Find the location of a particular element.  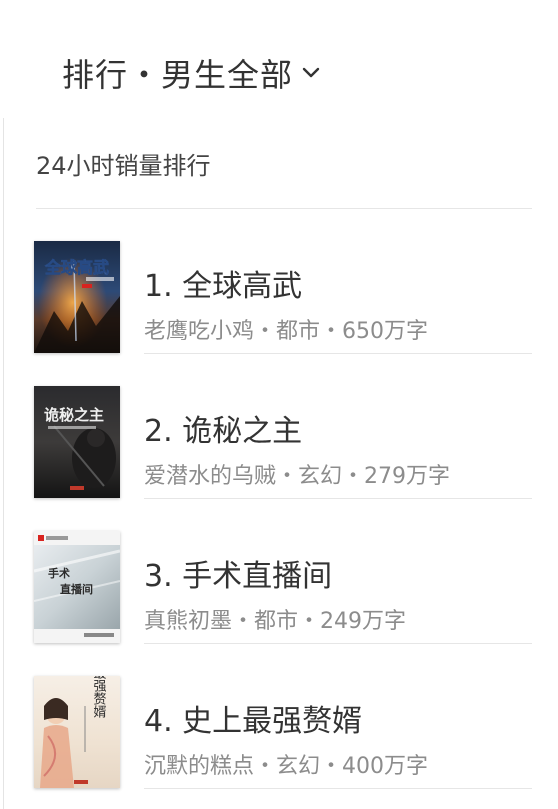

page-header: 排行・男生全部 is located at coordinates (279, 59).